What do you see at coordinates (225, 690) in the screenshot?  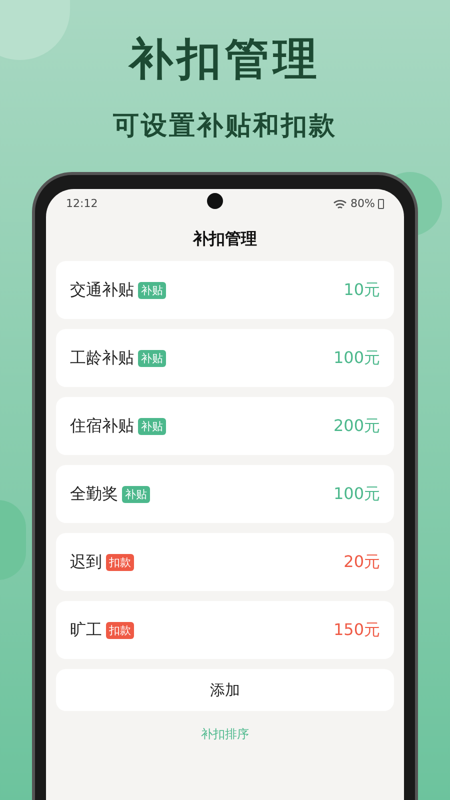 I see `add-button: 添加` at bounding box center [225, 690].